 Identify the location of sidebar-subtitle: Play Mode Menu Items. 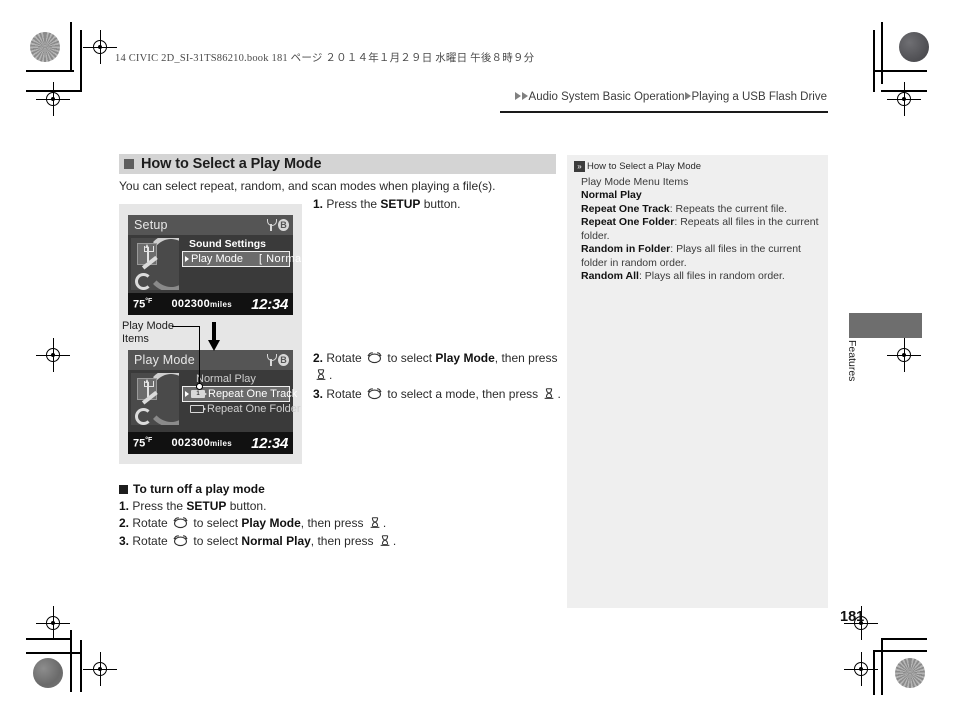
(635, 182).